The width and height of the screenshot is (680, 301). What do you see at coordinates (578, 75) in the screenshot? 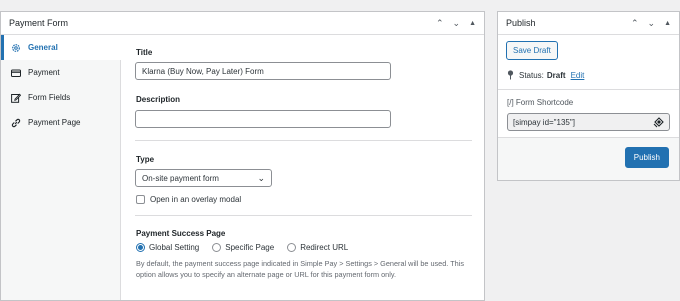
I see `status-edit-link: Edit` at bounding box center [578, 75].